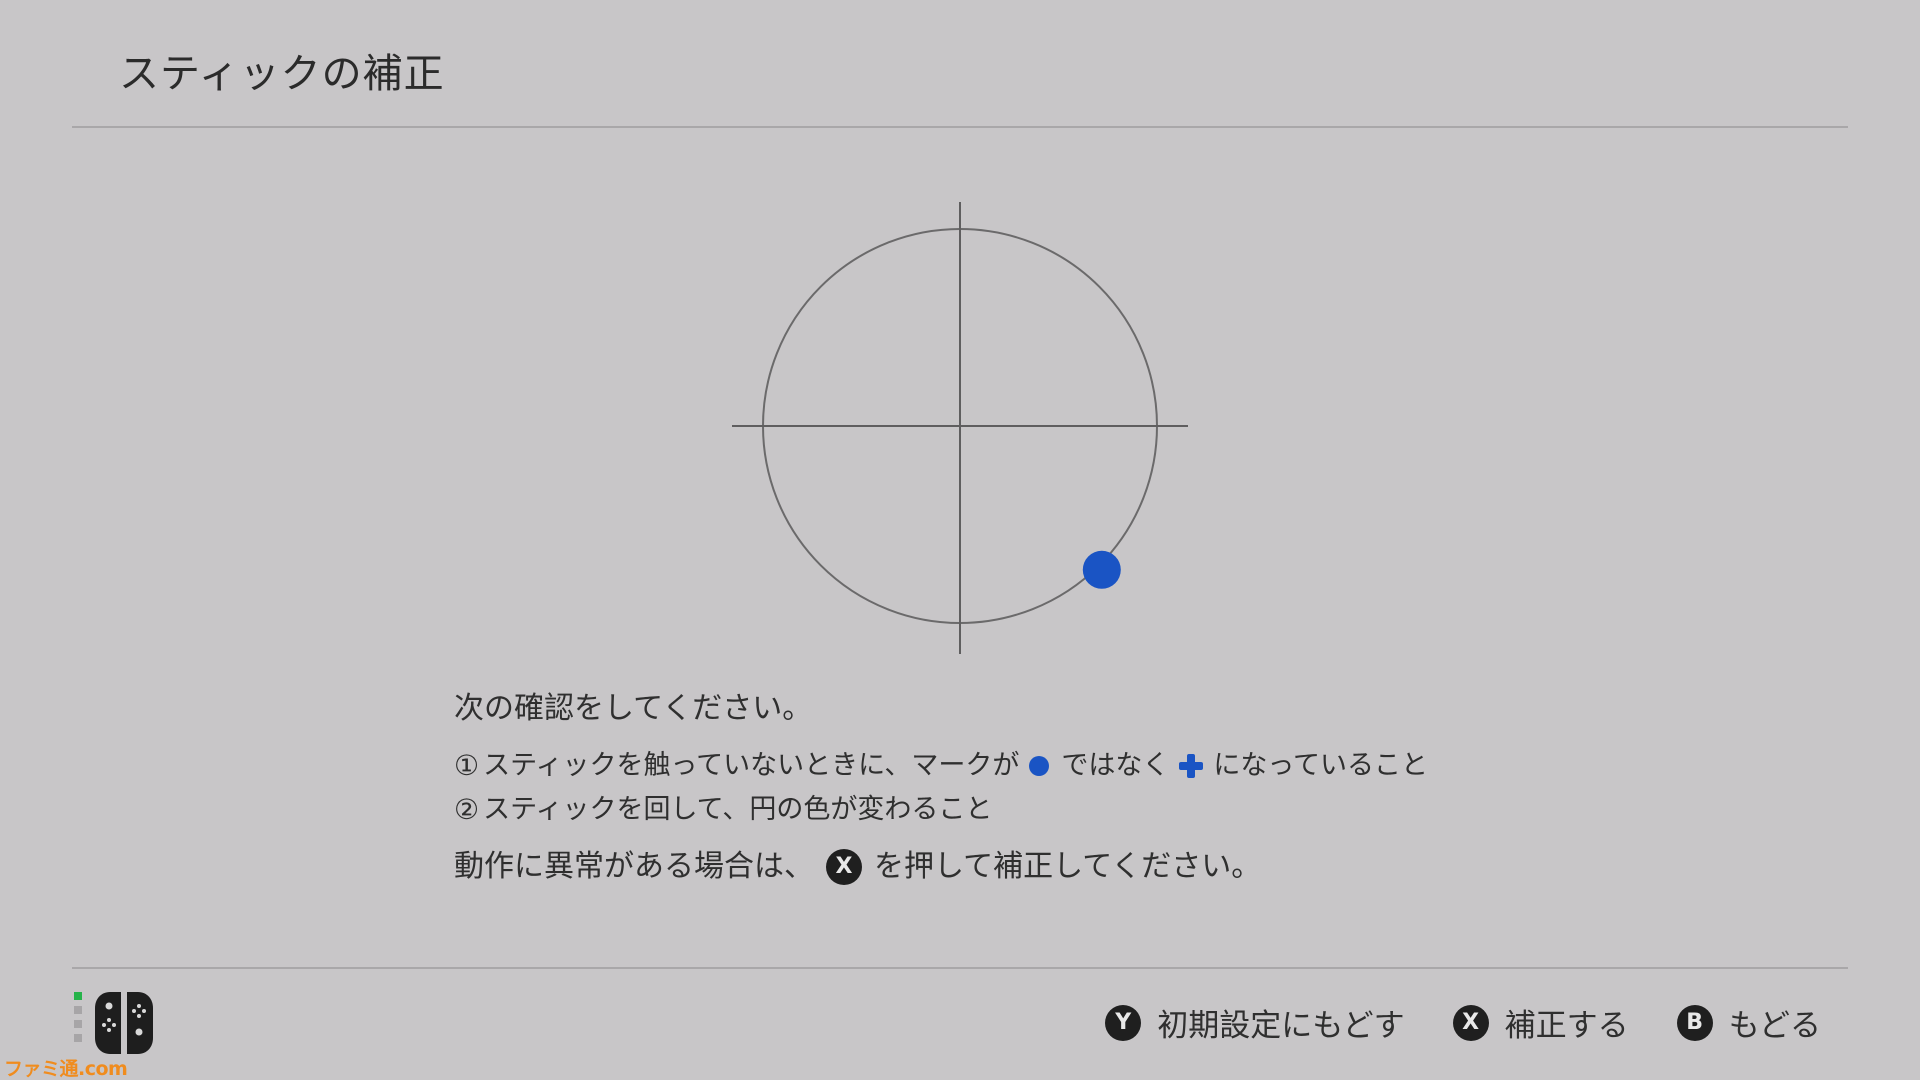  Describe the element at coordinates (960, 428) in the screenshot. I see `stick-calibration-diagram` at that location.